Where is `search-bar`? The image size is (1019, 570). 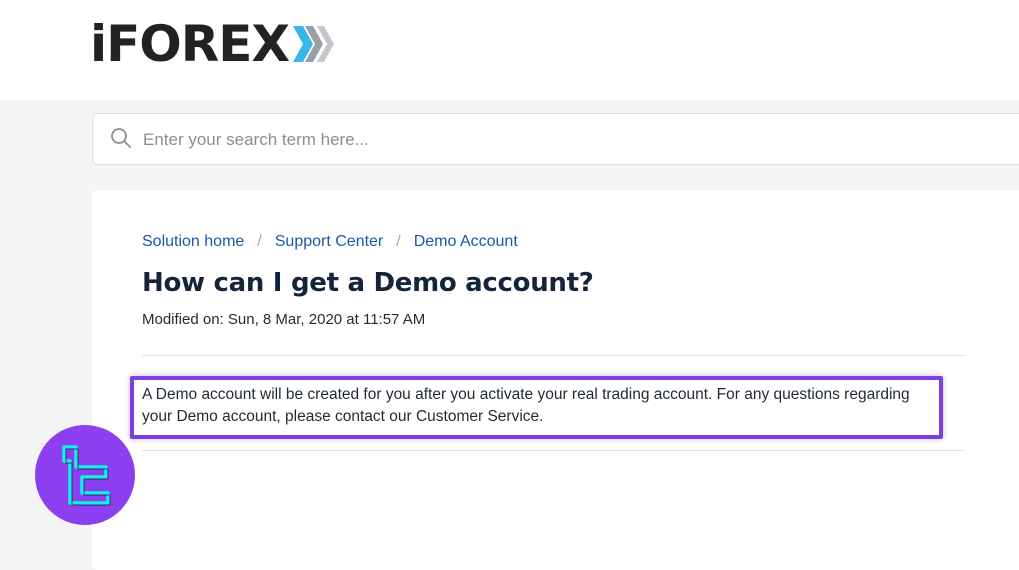 search-bar is located at coordinates (555, 139).